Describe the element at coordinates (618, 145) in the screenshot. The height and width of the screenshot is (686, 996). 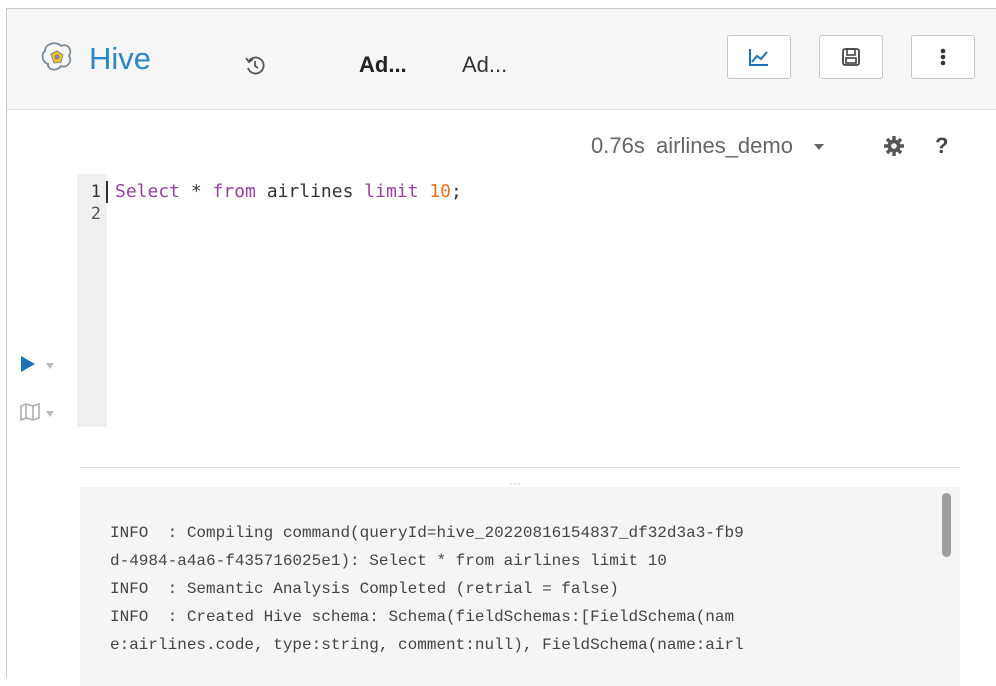
I see `query-duration: 0.76s` at that location.